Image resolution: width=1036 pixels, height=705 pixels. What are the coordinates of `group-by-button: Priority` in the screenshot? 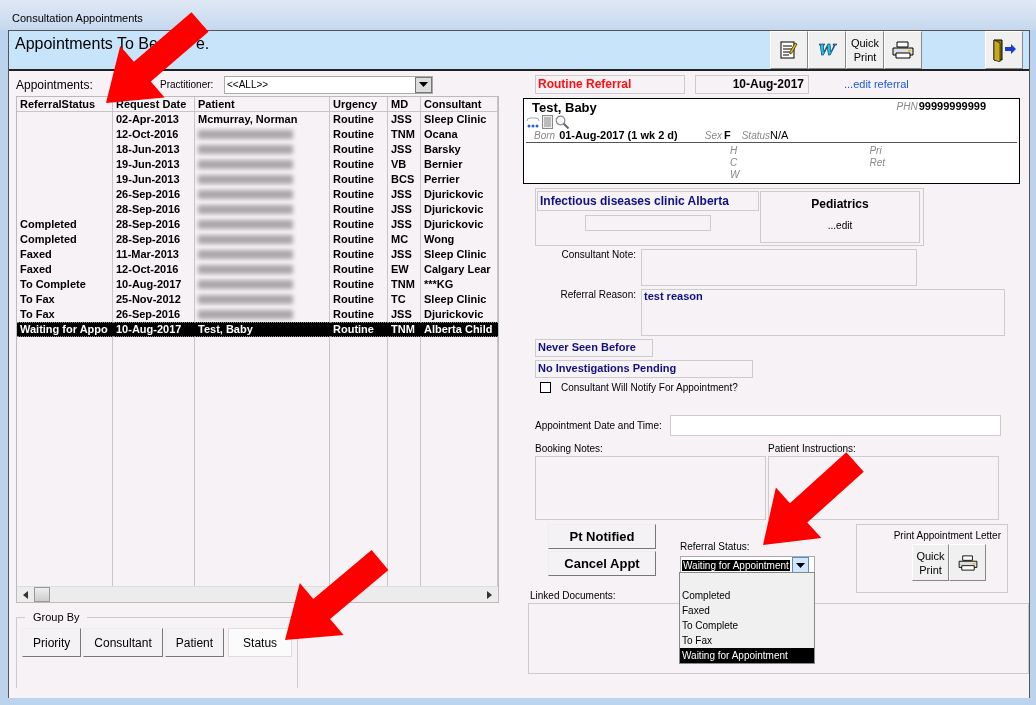 It's located at (52, 642).